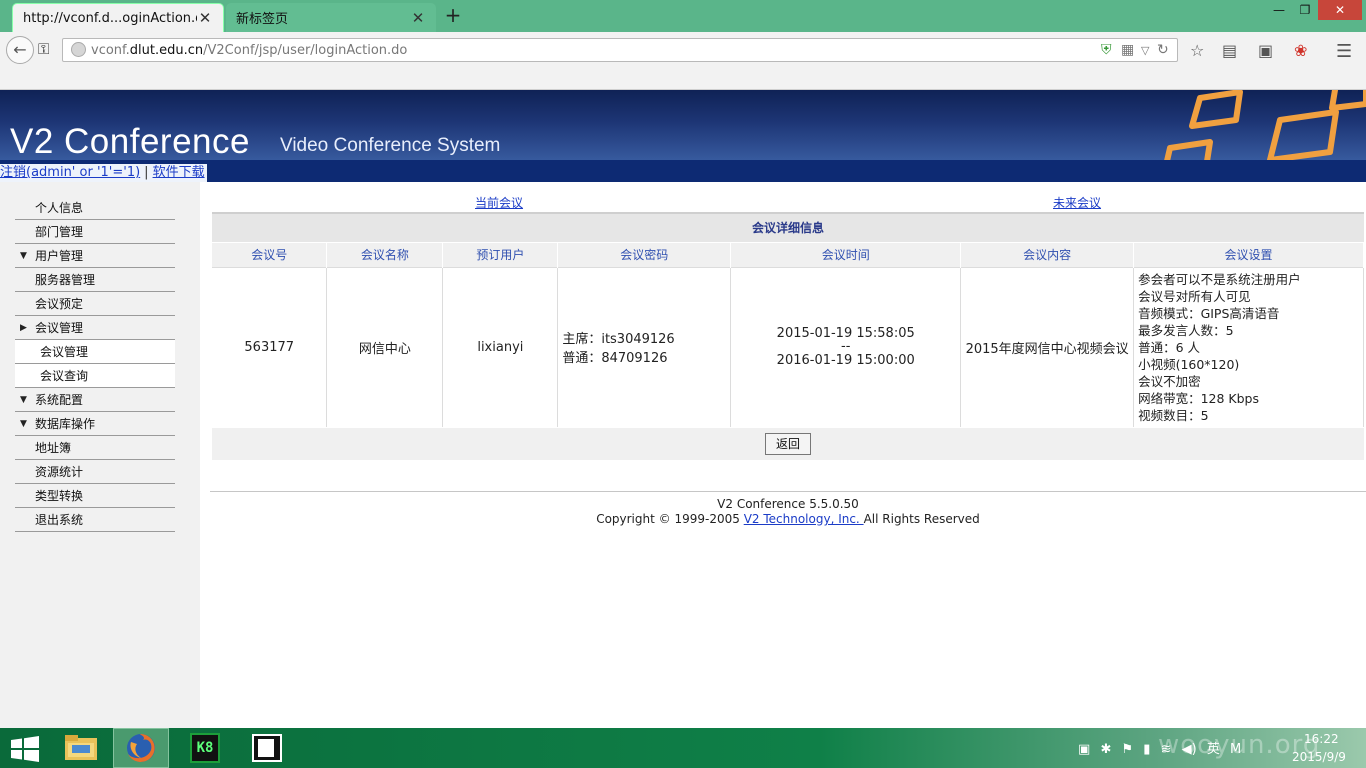 The image size is (1366, 768). Describe the element at coordinates (1197, 50) in the screenshot. I see `star-icon: ☆` at that location.